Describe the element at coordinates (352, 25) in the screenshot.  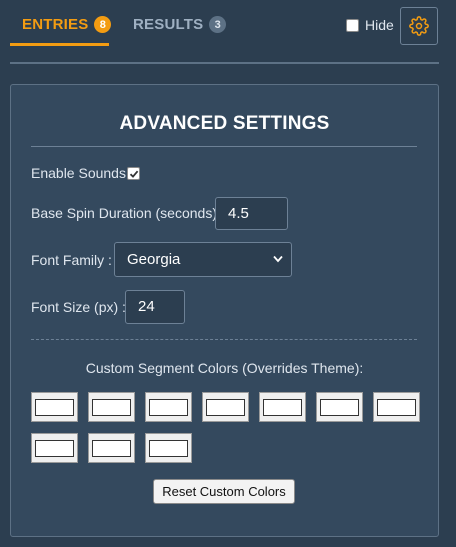
I see `hide-checkbox` at that location.